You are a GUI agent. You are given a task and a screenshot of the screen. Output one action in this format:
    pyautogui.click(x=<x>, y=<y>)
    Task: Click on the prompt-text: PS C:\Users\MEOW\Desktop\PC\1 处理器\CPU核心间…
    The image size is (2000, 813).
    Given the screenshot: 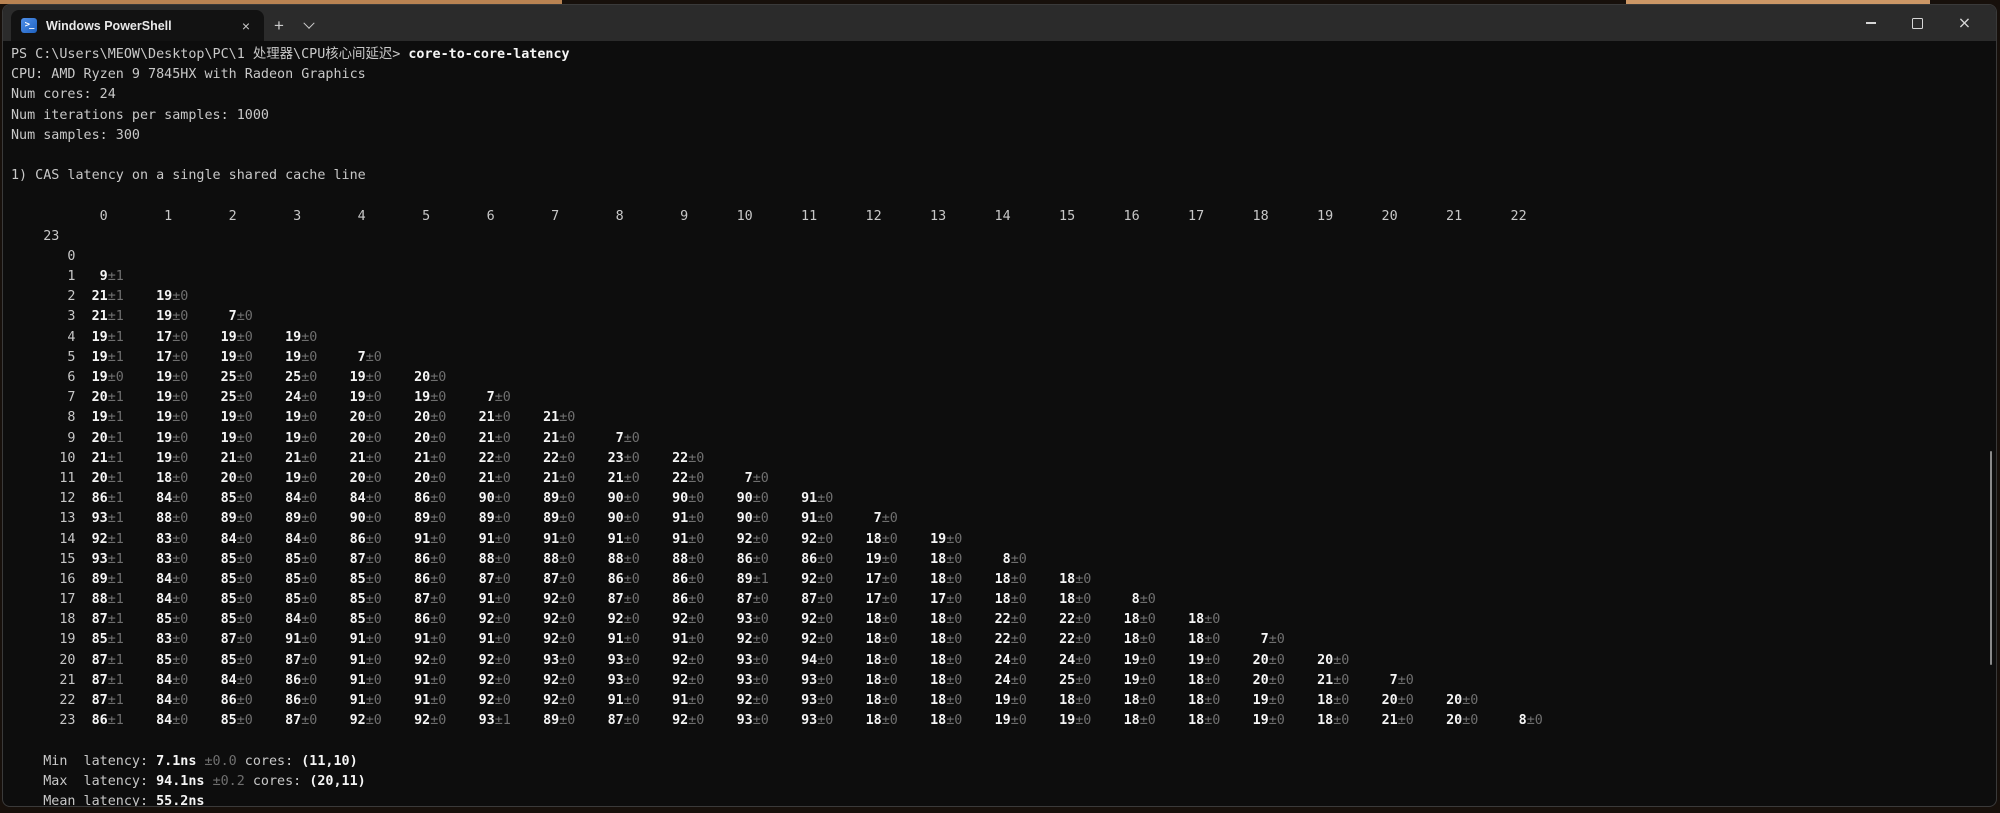 What is the action you would take?
    pyautogui.click(x=210, y=54)
    